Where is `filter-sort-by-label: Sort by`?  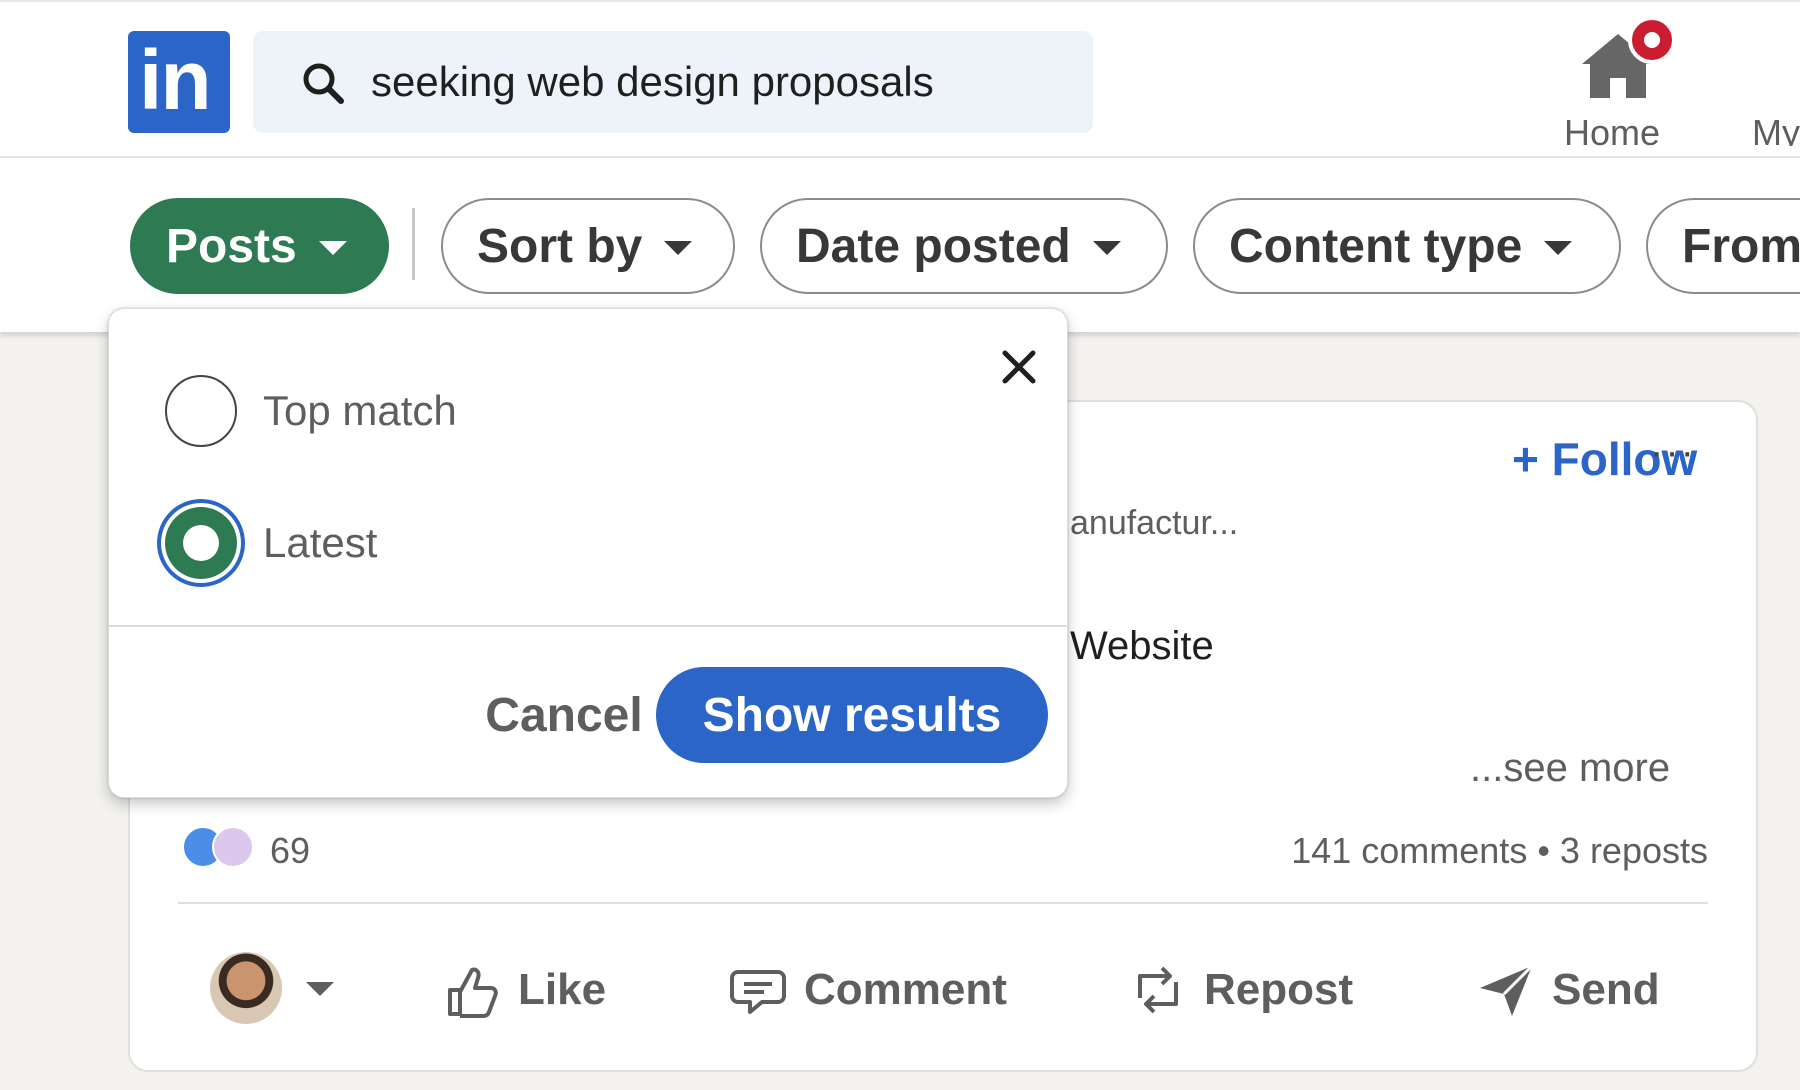 filter-sort-by-label: Sort by is located at coordinates (560, 246).